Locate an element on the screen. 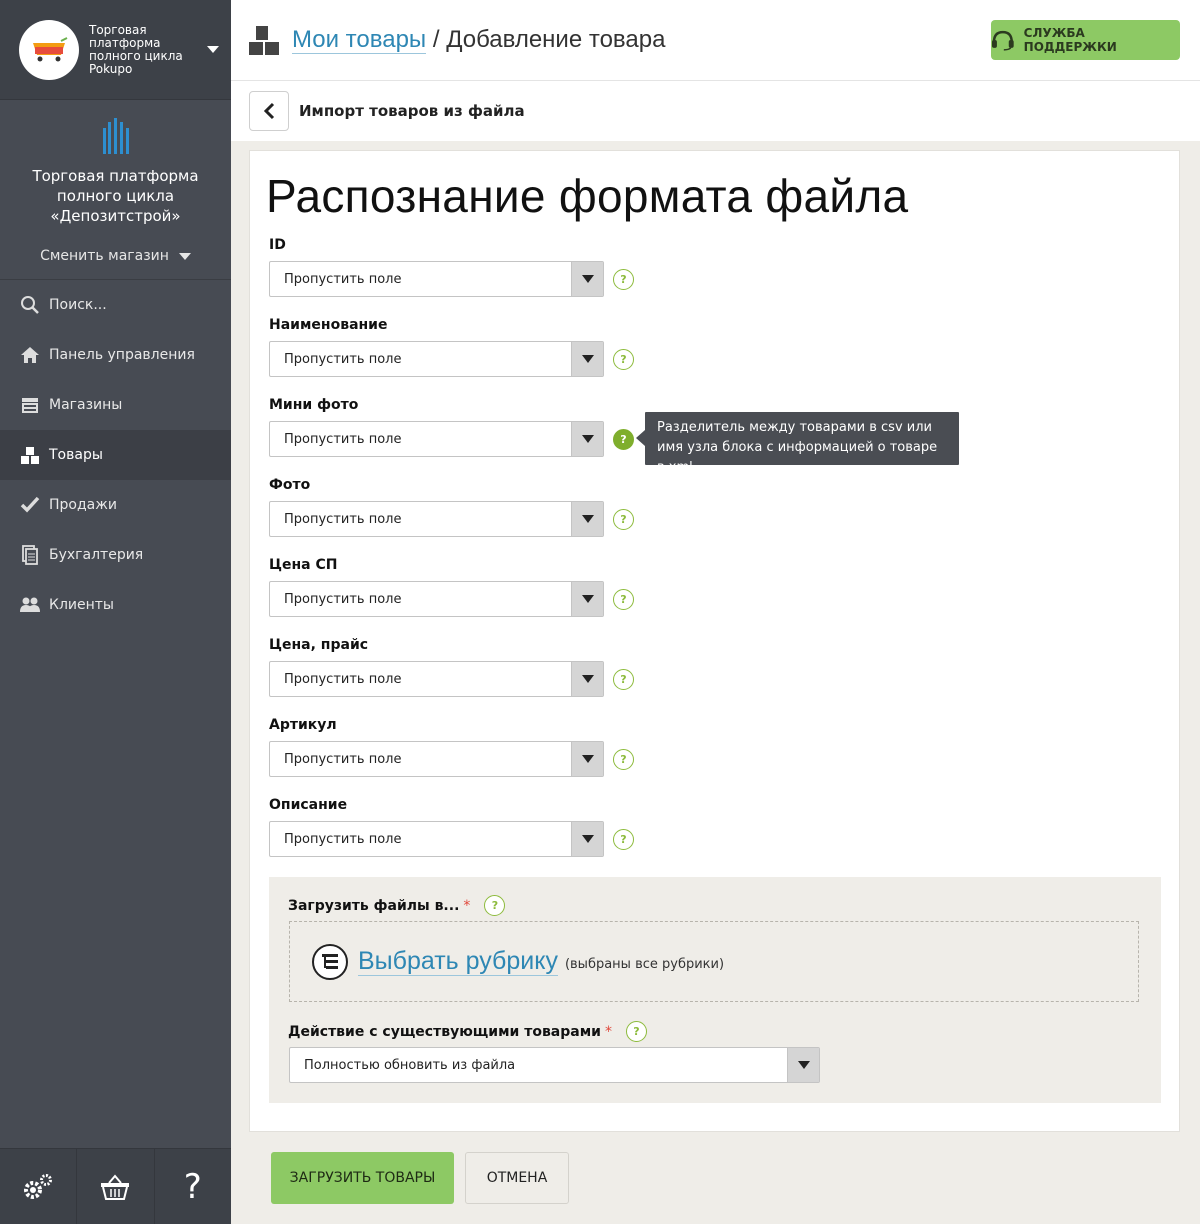 This screenshot has height=1224, width=1200. support-button: СЛУЖБА ПОДДЕРЖКИ is located at coordinates (1085, 40).